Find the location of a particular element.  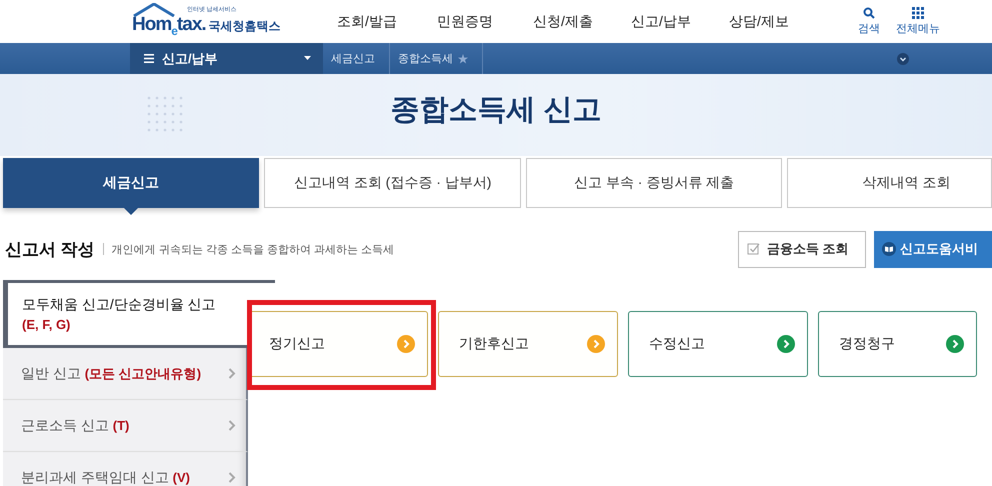

side-menu-item: 일반 신고 (모든 신고안내유형) is located at coordinates (125, 374).